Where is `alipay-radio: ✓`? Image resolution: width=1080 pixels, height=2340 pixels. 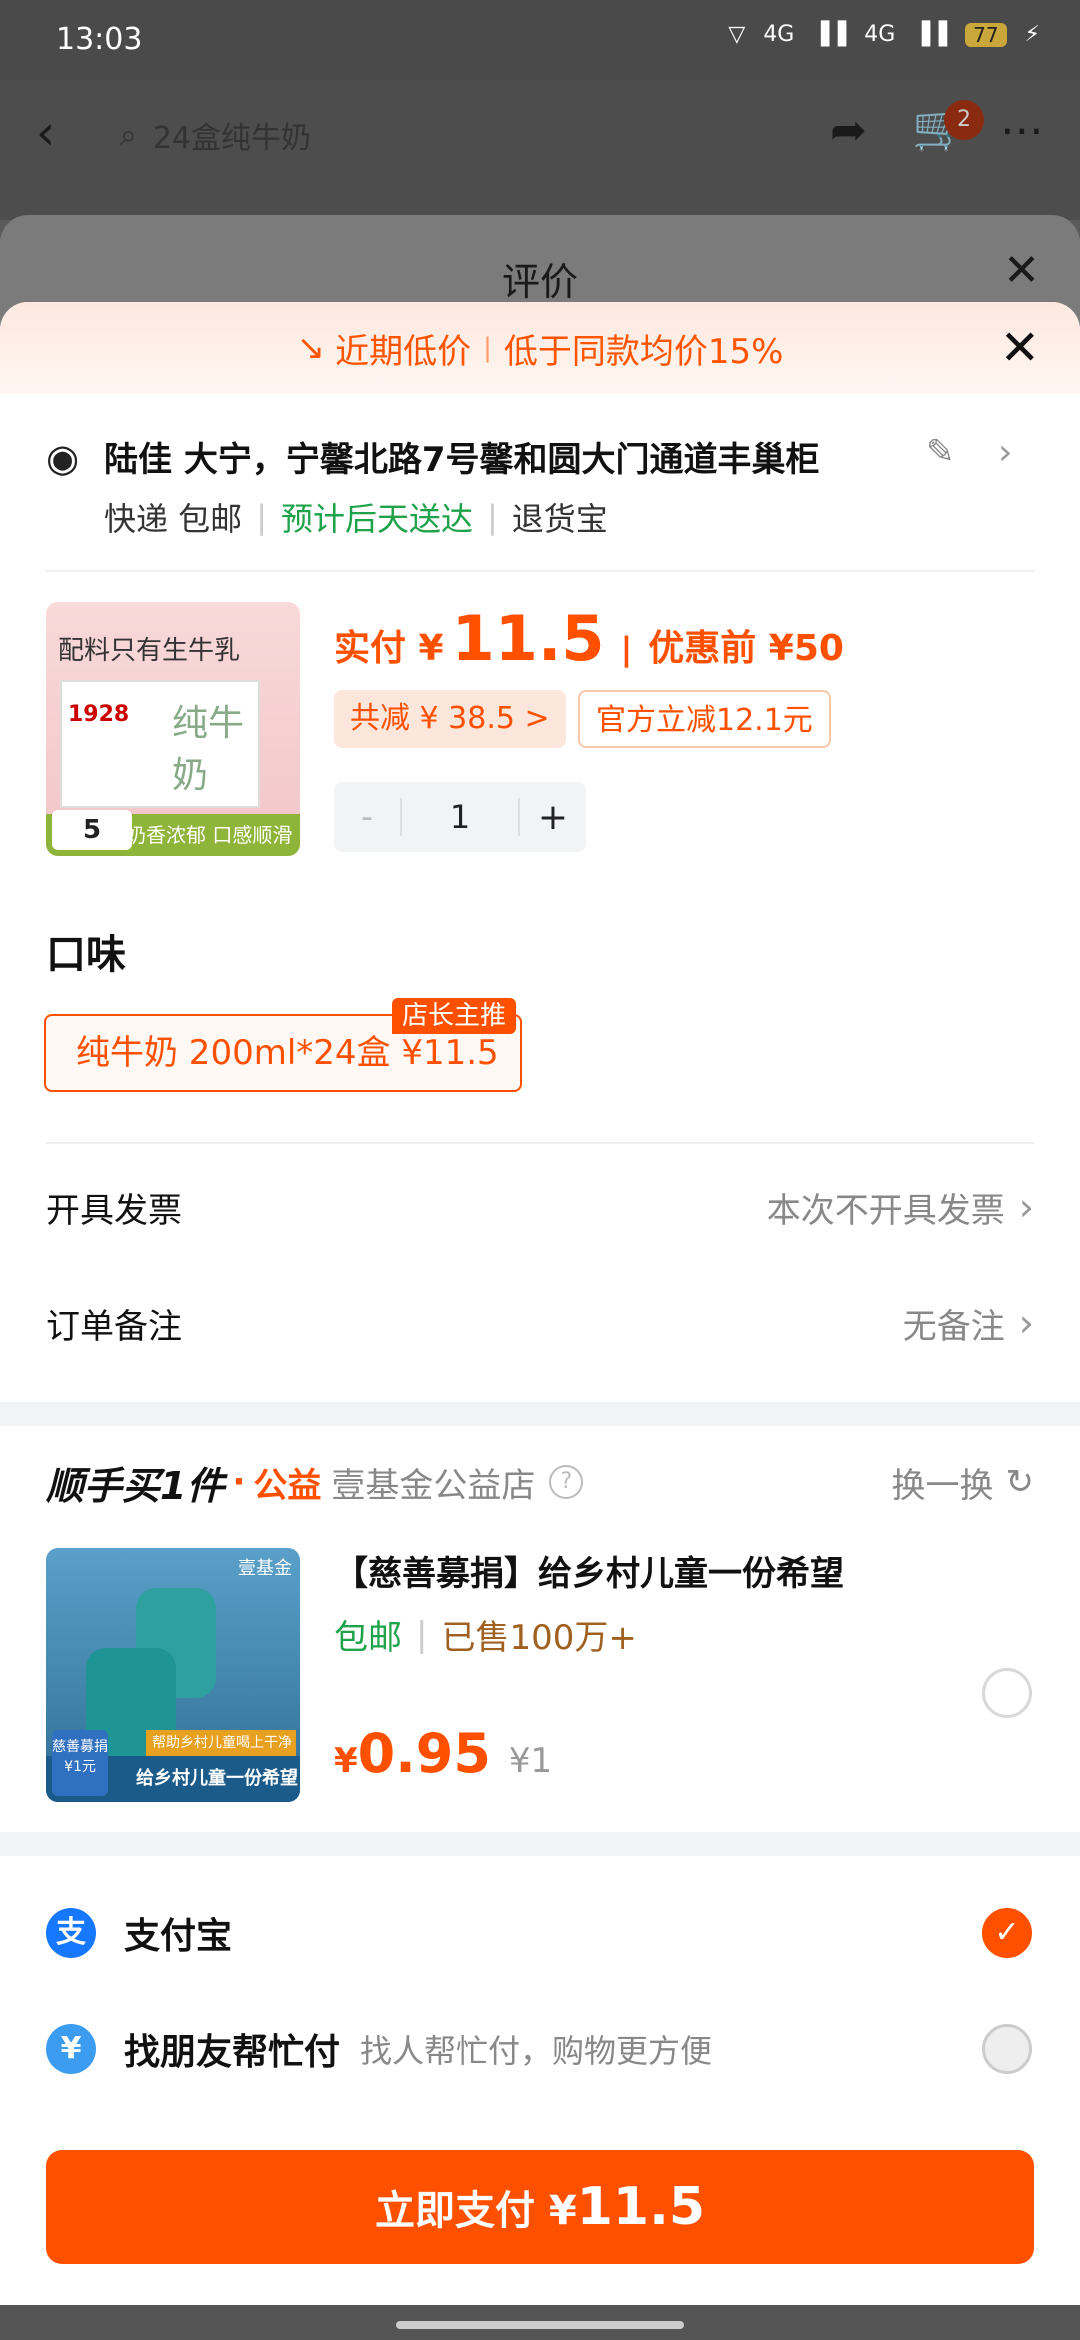
alipay-radio: ✓ is located at coordinates (1007, 1933).